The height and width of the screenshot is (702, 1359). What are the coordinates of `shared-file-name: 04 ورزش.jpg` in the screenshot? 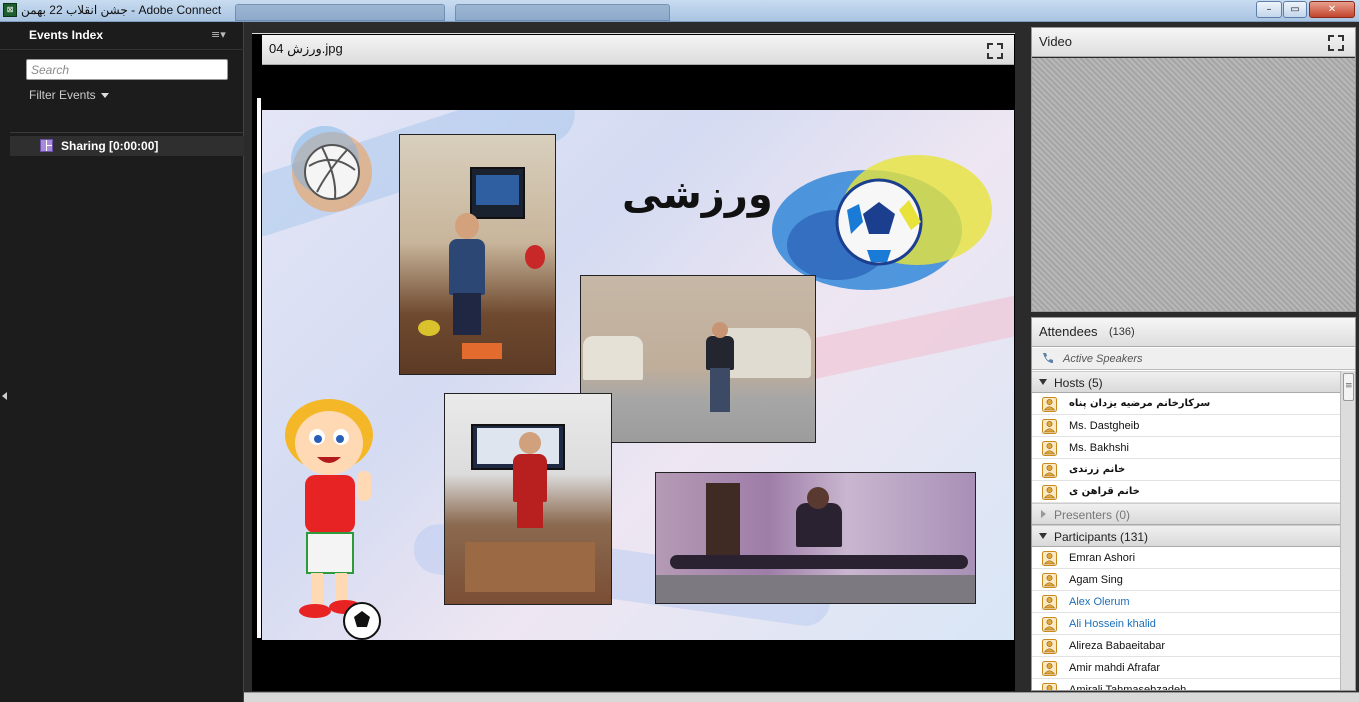 It's located at (306, 48).